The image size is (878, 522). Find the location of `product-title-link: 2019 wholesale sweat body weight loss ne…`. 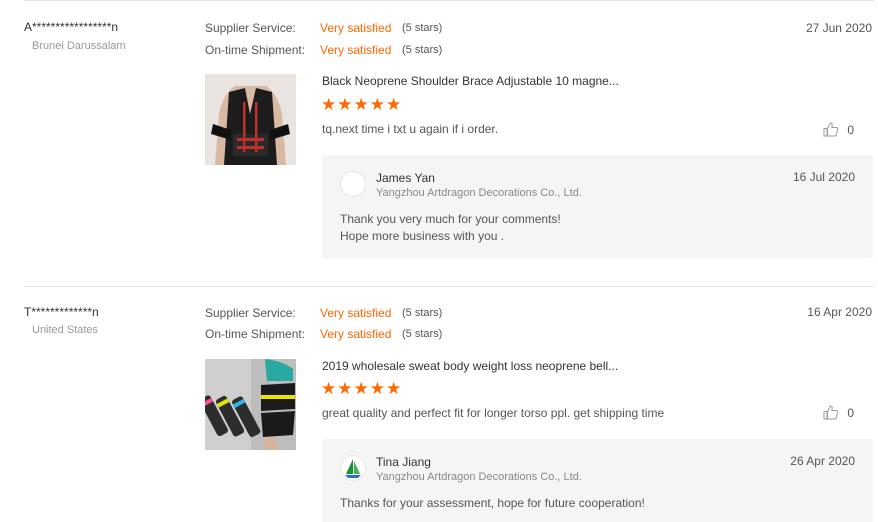

product-title-link: 2019 wholesale sweat body weight loss ne… is located at coordinates (482, 366).